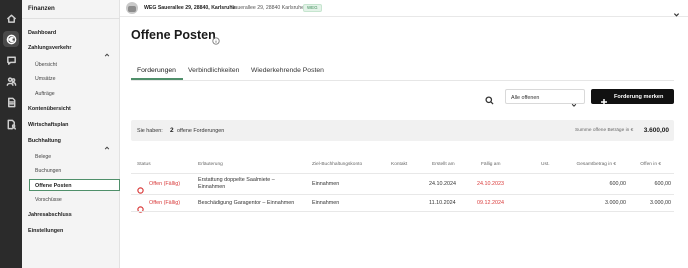  I want to click on column-header-kontakt: Kontakt, so click(399, 164).